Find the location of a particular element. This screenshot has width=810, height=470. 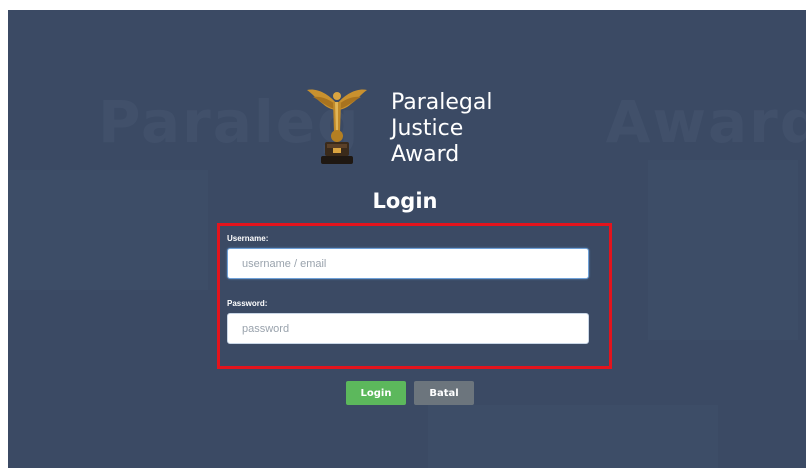

password-label: Password: is located at coordinates (247, 303).